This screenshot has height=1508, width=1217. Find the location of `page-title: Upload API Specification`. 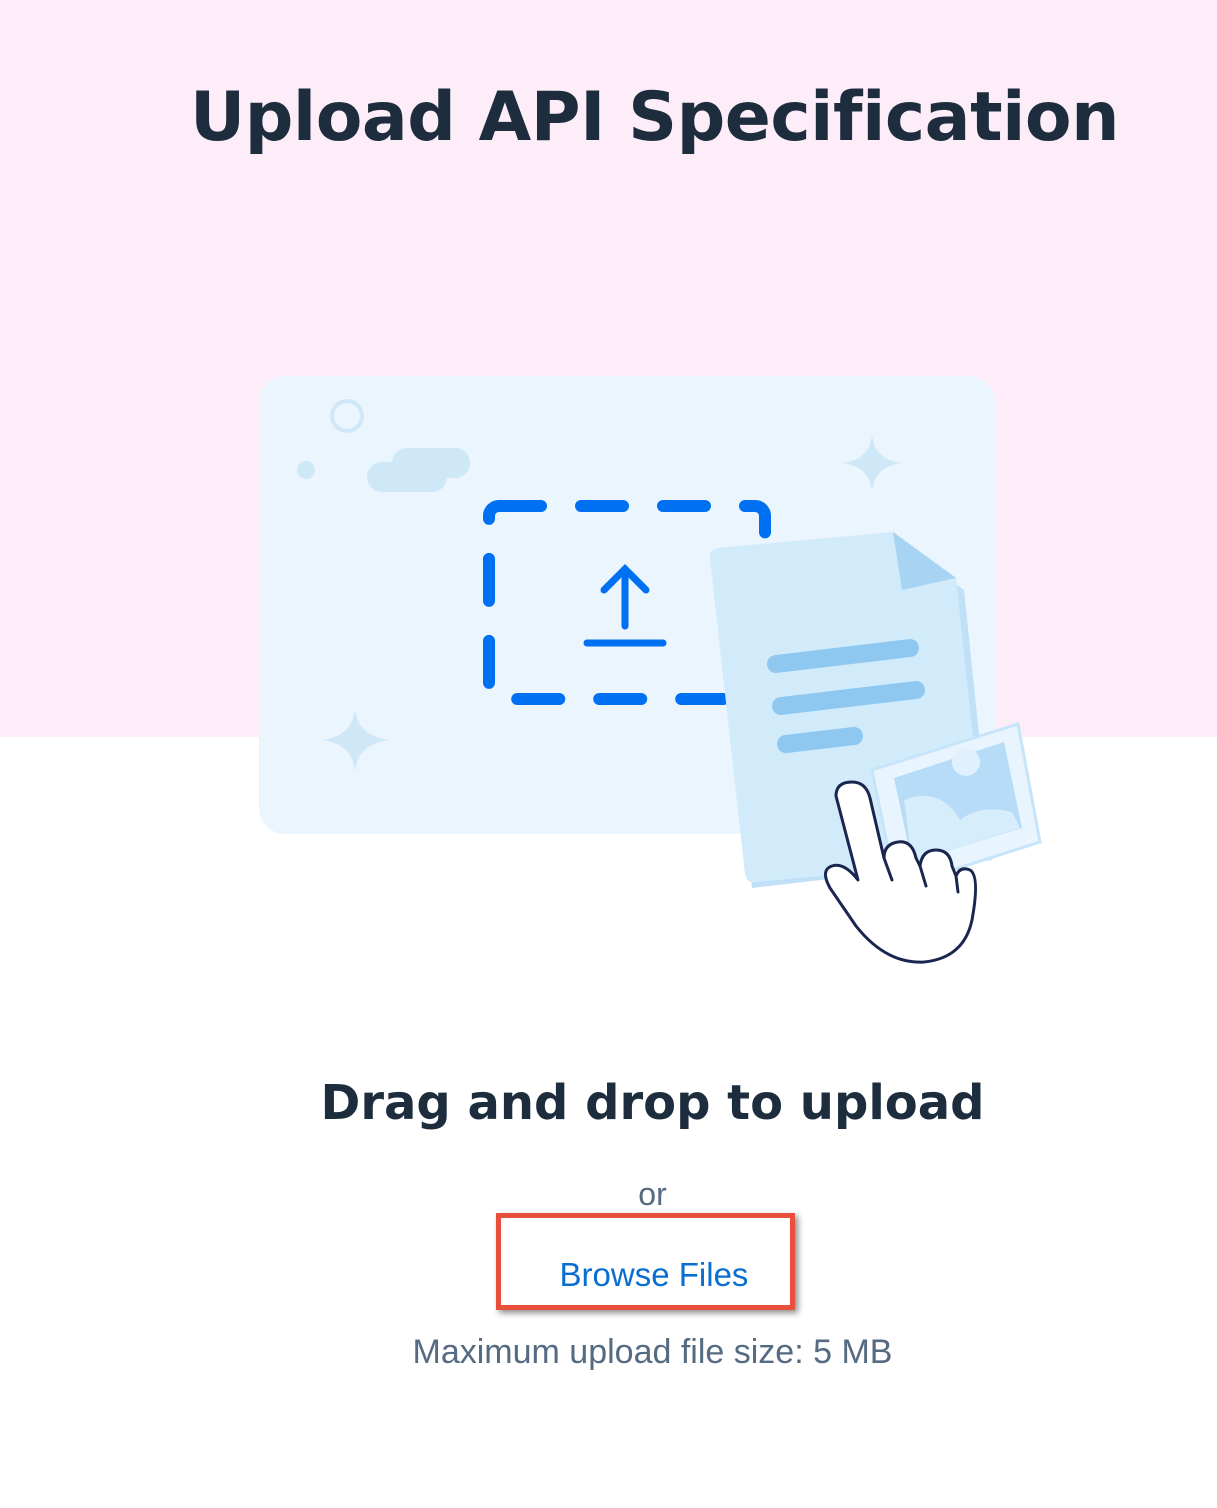

page-title: Upload API Specification is located at coordinates (655, 117).